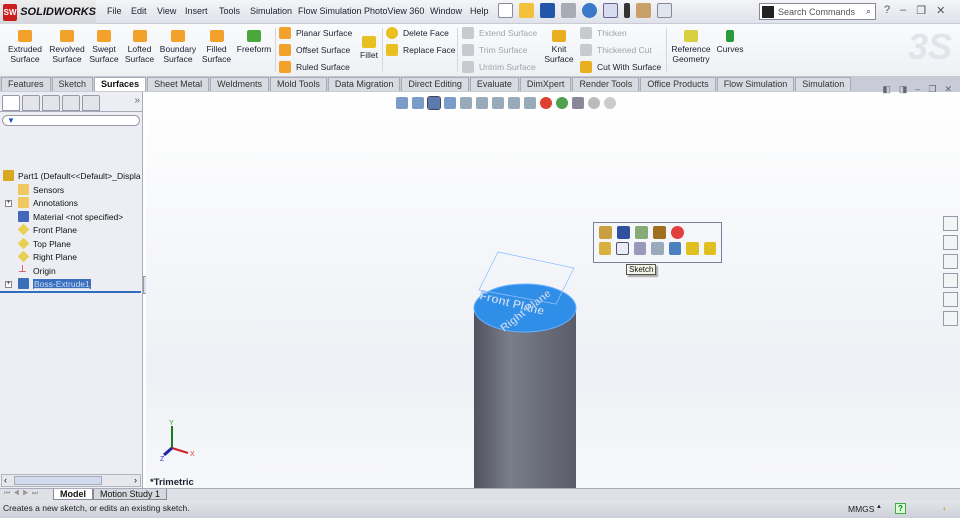 This screenshot has width=960, height=518. Describe the element at coordinates (755, 84) in the screenshot. I see `tab-flow-simulation: Flow Simulation` at that location.